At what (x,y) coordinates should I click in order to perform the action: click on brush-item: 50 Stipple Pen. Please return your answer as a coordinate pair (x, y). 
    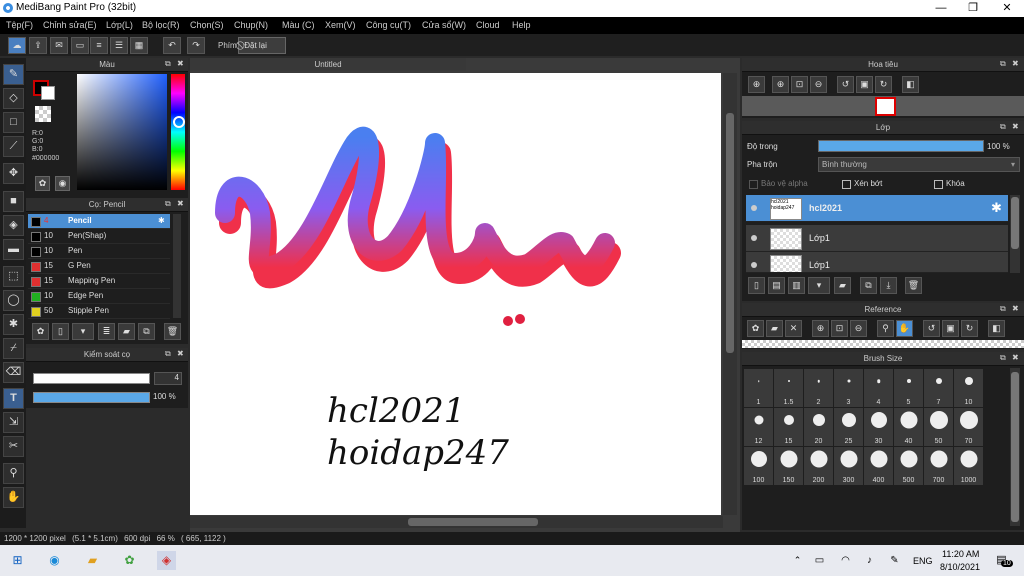
    Looking at the image, I should click on (99, 311).